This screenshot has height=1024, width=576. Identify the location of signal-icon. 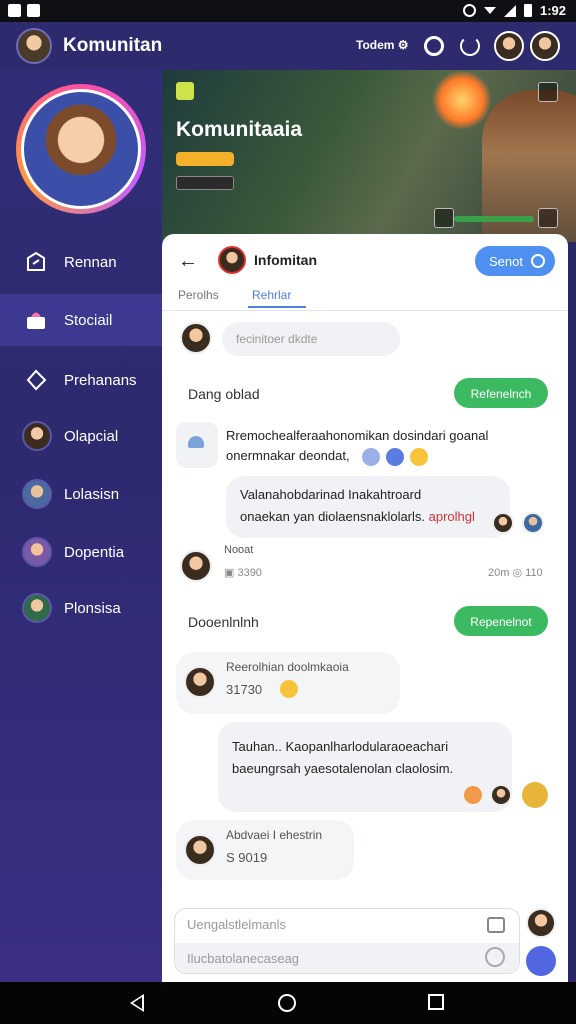
(509, 10).